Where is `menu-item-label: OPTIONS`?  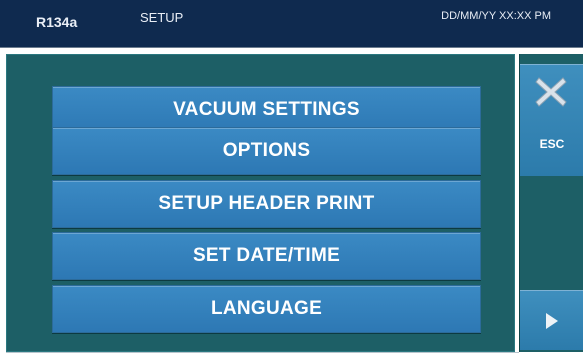 menu-item-label: OPTIONS is located at coordinates (266, 150).